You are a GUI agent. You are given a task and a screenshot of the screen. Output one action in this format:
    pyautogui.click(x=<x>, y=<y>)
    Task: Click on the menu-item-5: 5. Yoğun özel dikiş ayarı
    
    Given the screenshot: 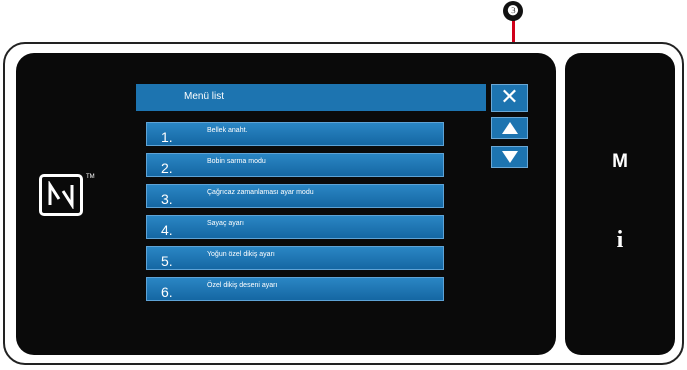 What is the action you would take?
    pyautogui.click(x=295, y=258)
    